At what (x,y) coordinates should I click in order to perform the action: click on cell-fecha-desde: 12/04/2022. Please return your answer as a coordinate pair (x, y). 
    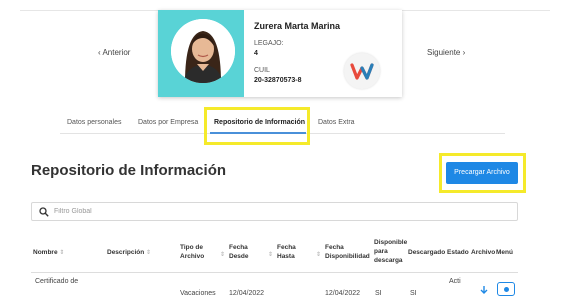
    Looking at the image, I should click on (247, 293).